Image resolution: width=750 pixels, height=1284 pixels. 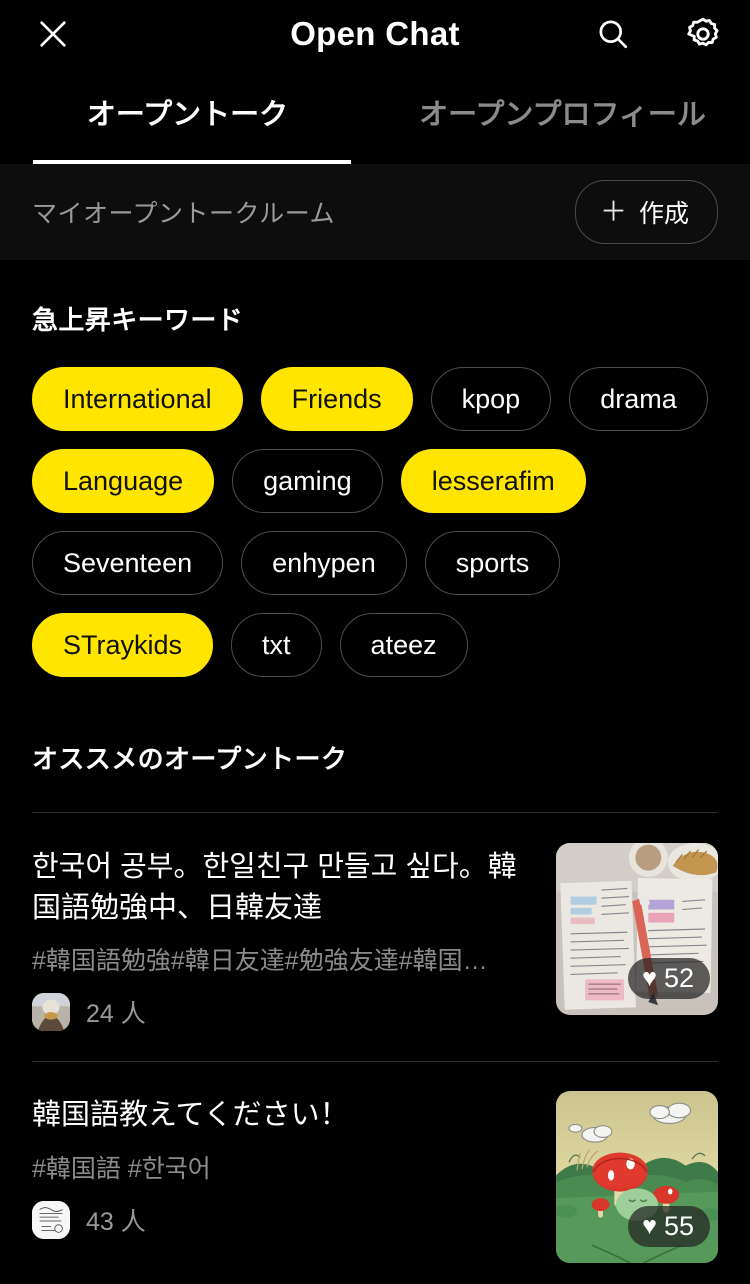 What do you see at coordinates (658, 34) in the screenshot?
I see `header-actions` at bounding box center [658, 34].